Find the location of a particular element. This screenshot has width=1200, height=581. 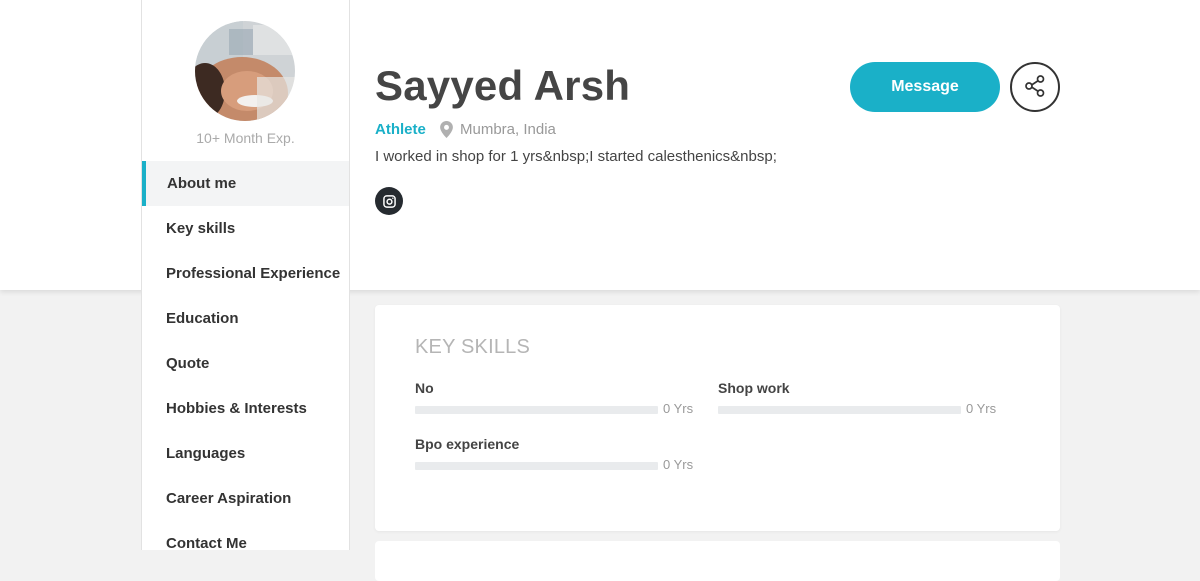

share-icon is located at coordinates (1035, 87).